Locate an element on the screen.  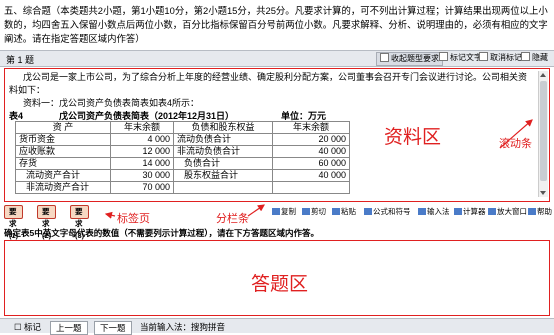
keyboard-icon is located at coordinates (422, 211).